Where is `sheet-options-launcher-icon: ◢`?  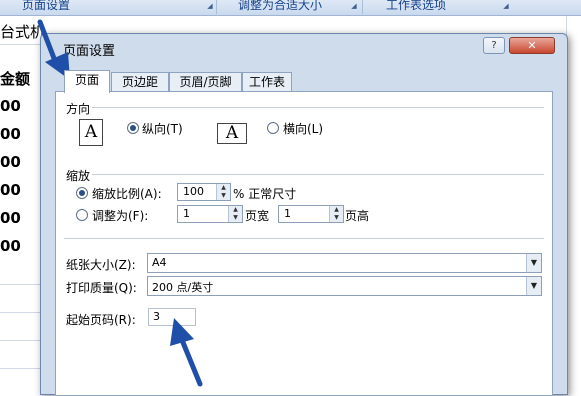
sheet-options-launcher-icon: ◢ is located at coordinates (506, 6).